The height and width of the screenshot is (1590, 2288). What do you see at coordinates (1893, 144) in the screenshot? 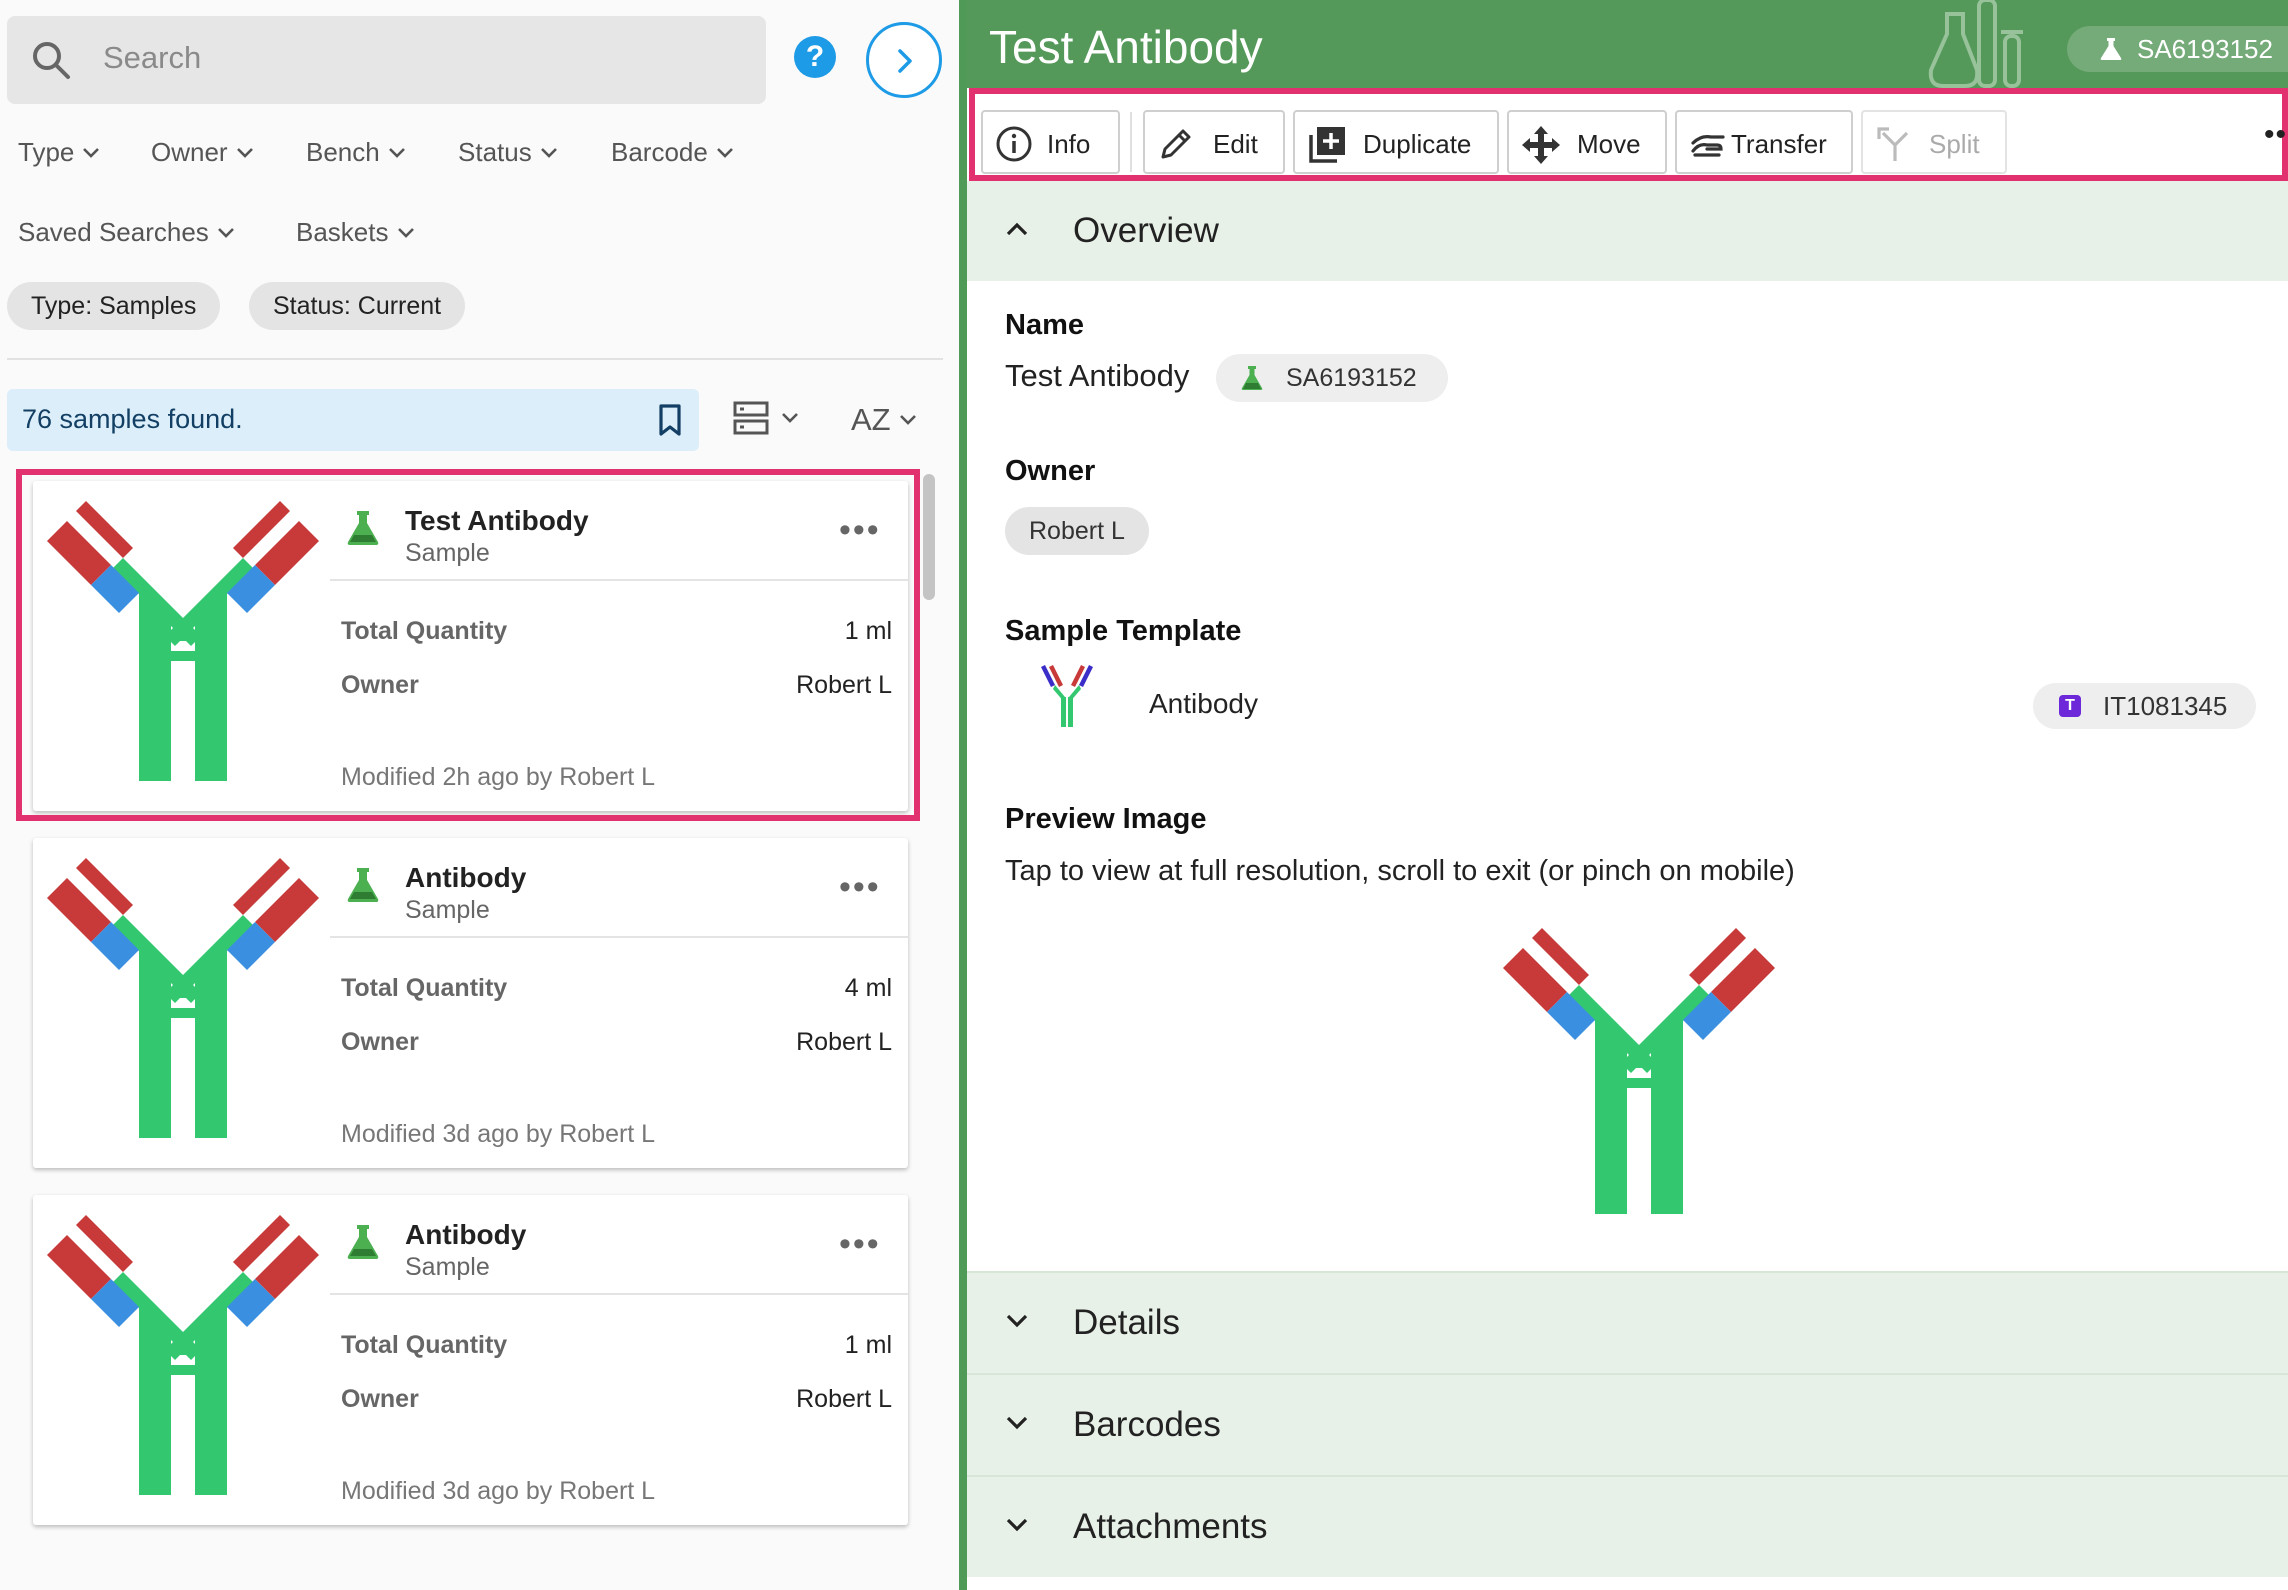
I see `split-icon` at bounding box center [1893, 144].